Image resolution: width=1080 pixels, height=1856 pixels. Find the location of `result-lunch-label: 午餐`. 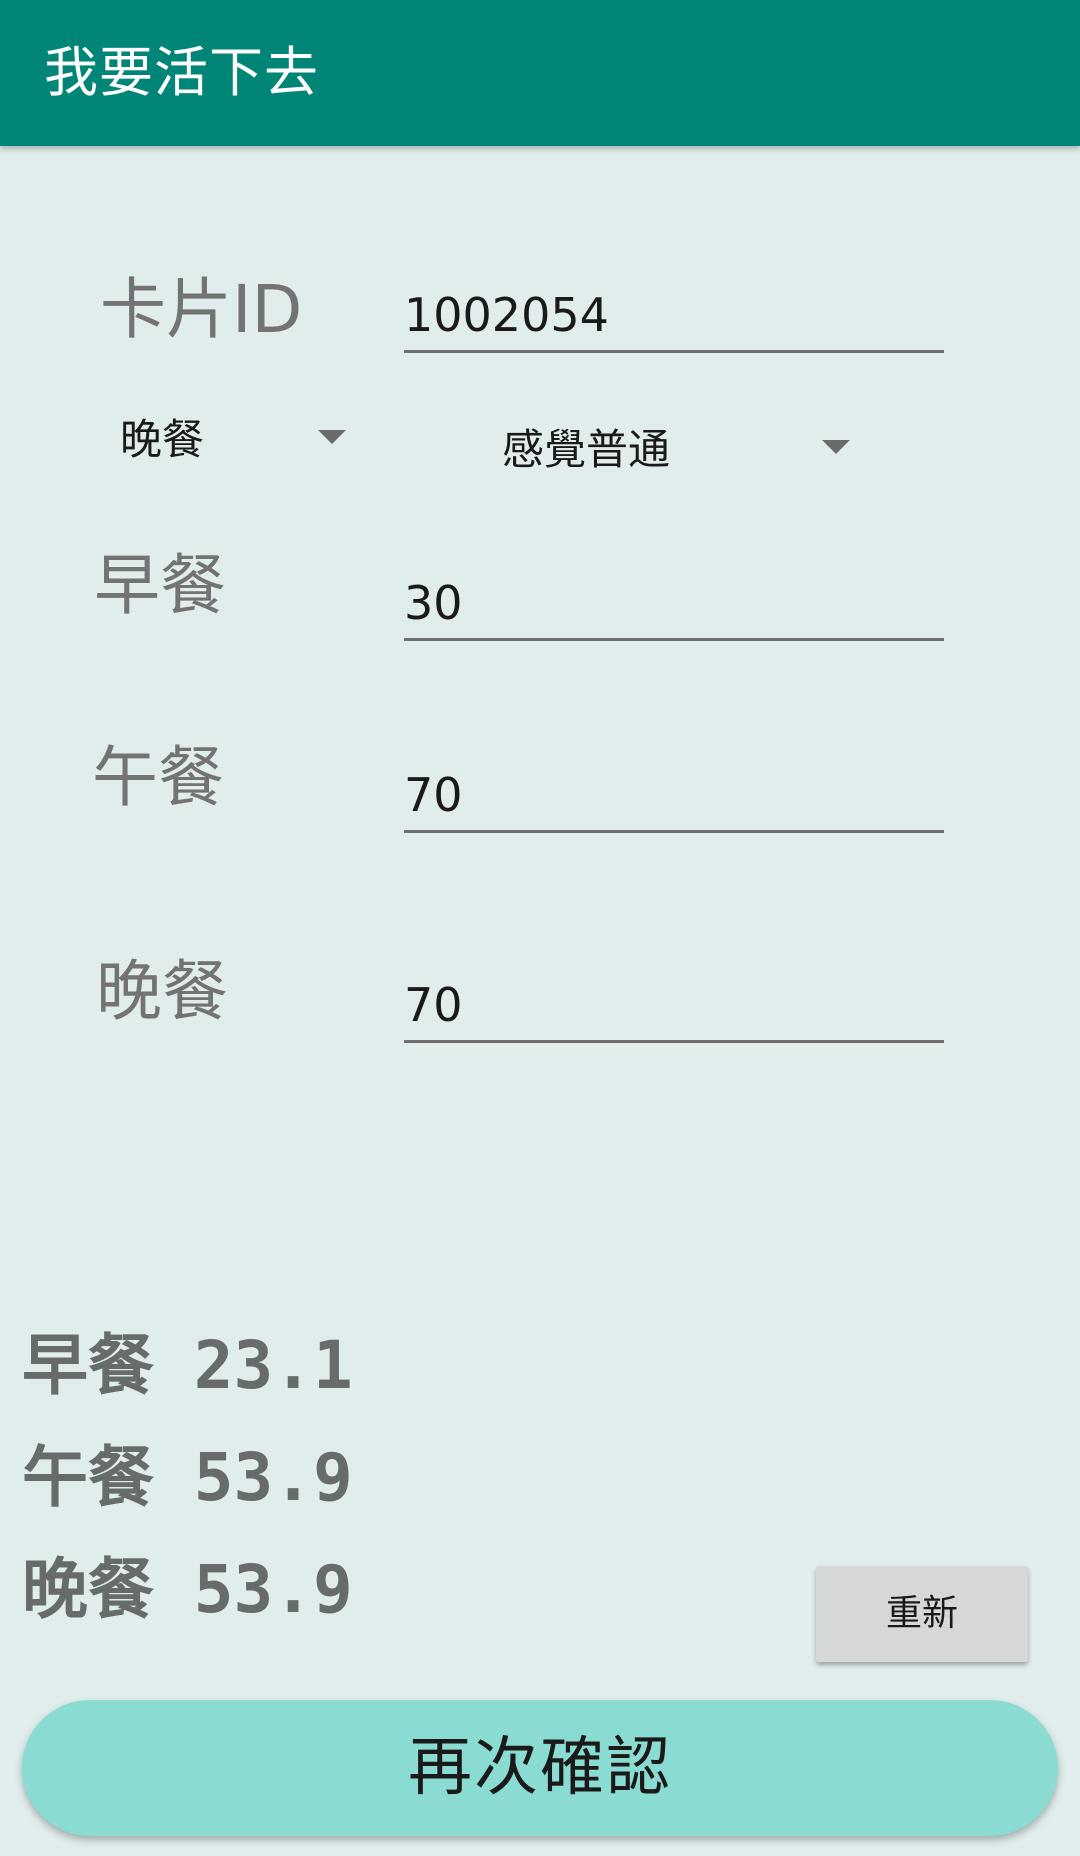

result-lunch-label: 午餐 is located at coordinates (88, 1477).